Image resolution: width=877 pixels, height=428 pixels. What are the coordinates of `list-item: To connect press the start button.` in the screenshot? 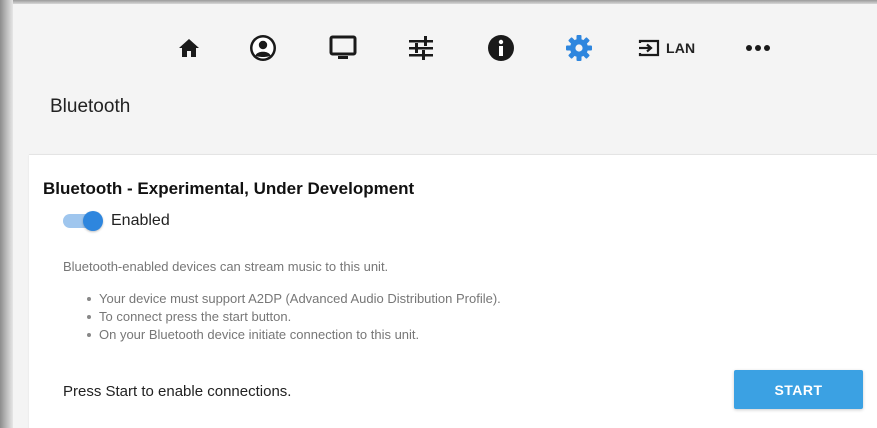 It's located at (294, 317).